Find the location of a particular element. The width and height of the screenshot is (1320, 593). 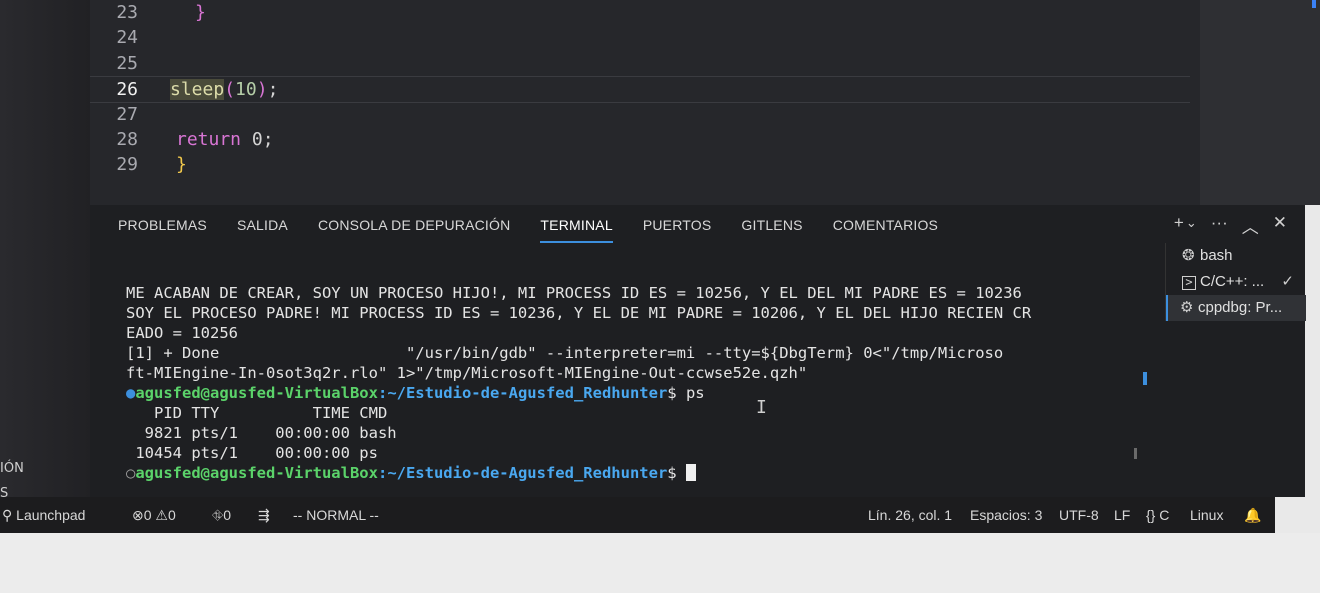

minimap is located at coordinates (1260, 102).